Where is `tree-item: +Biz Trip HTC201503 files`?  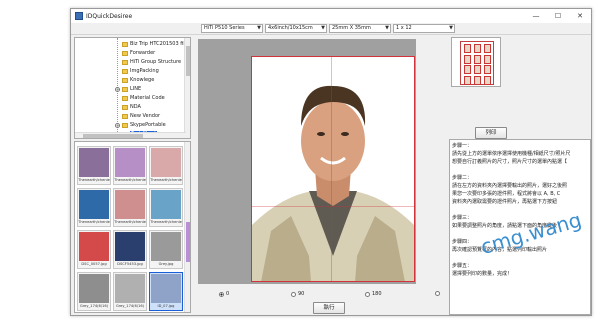
tree-item: +Biz Trip HTC201503 files is located at coordinates (152, 44).